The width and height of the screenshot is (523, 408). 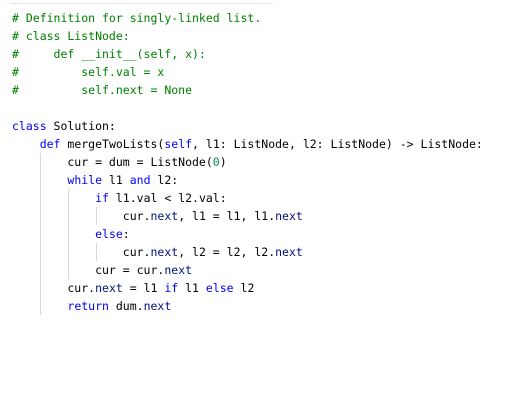 What do you see at coordinates (167, 198) in the screenshot?
I see `code-token: l1.val < l2.val:` at bounding box center [167, 198].